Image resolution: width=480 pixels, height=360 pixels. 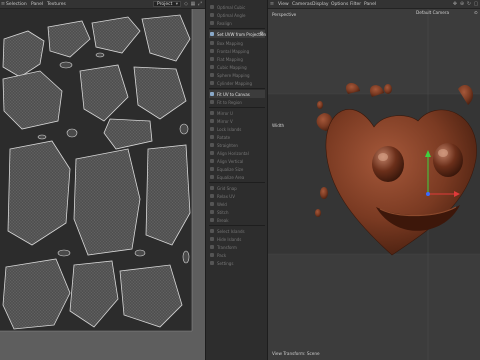 I want to click on chevron-down-icon: ▾, so click(x=176, y=4).